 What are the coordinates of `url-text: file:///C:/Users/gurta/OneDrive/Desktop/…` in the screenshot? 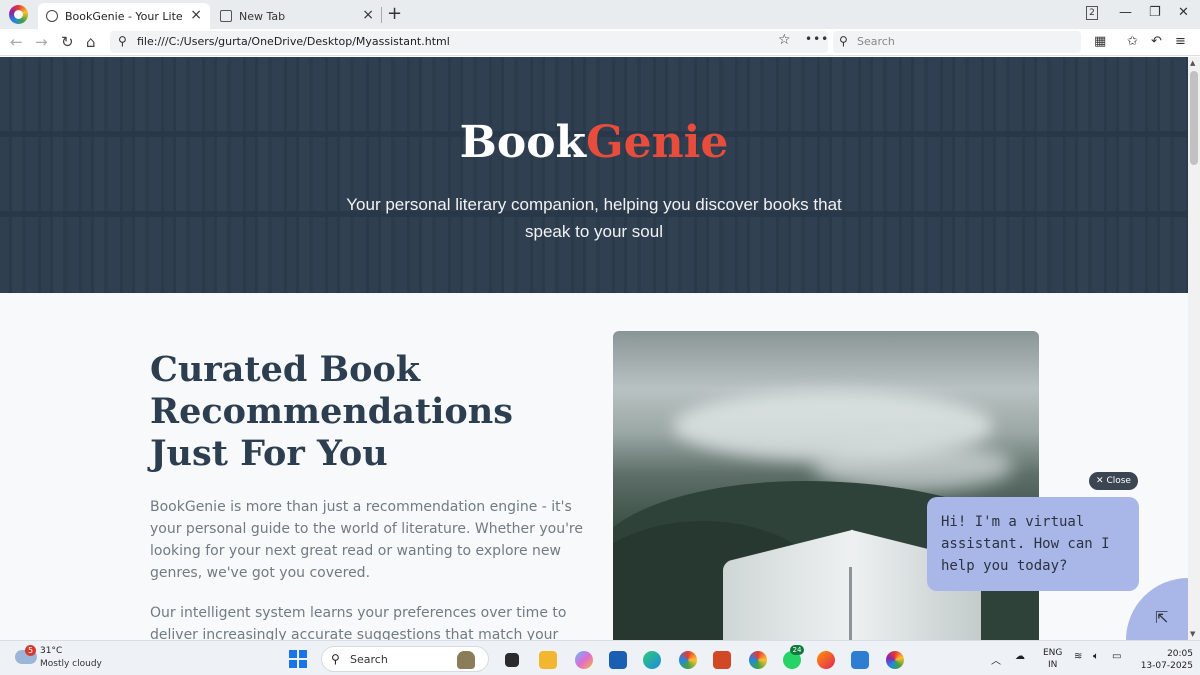 It's located at (293, 41).